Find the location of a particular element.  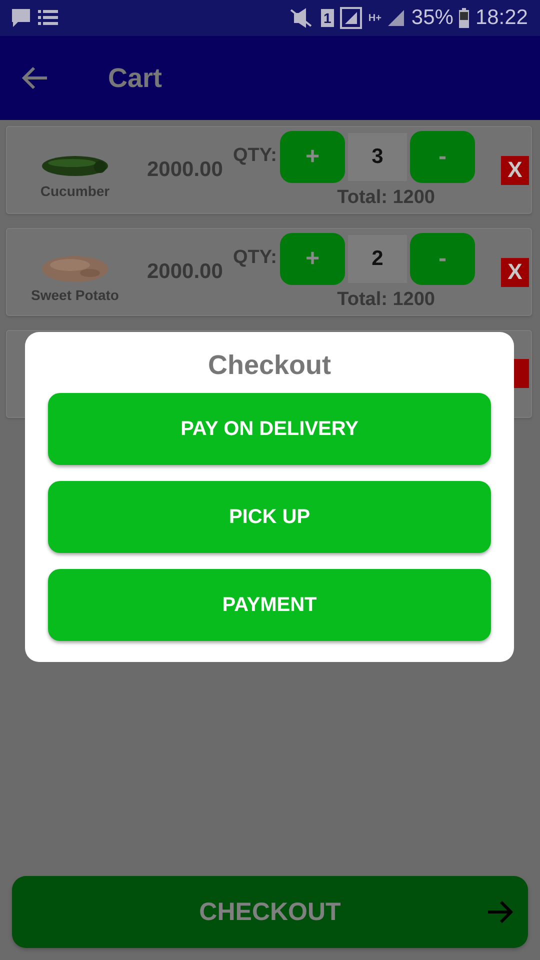

clock: 18:22 is located at coordinates (501, 18).